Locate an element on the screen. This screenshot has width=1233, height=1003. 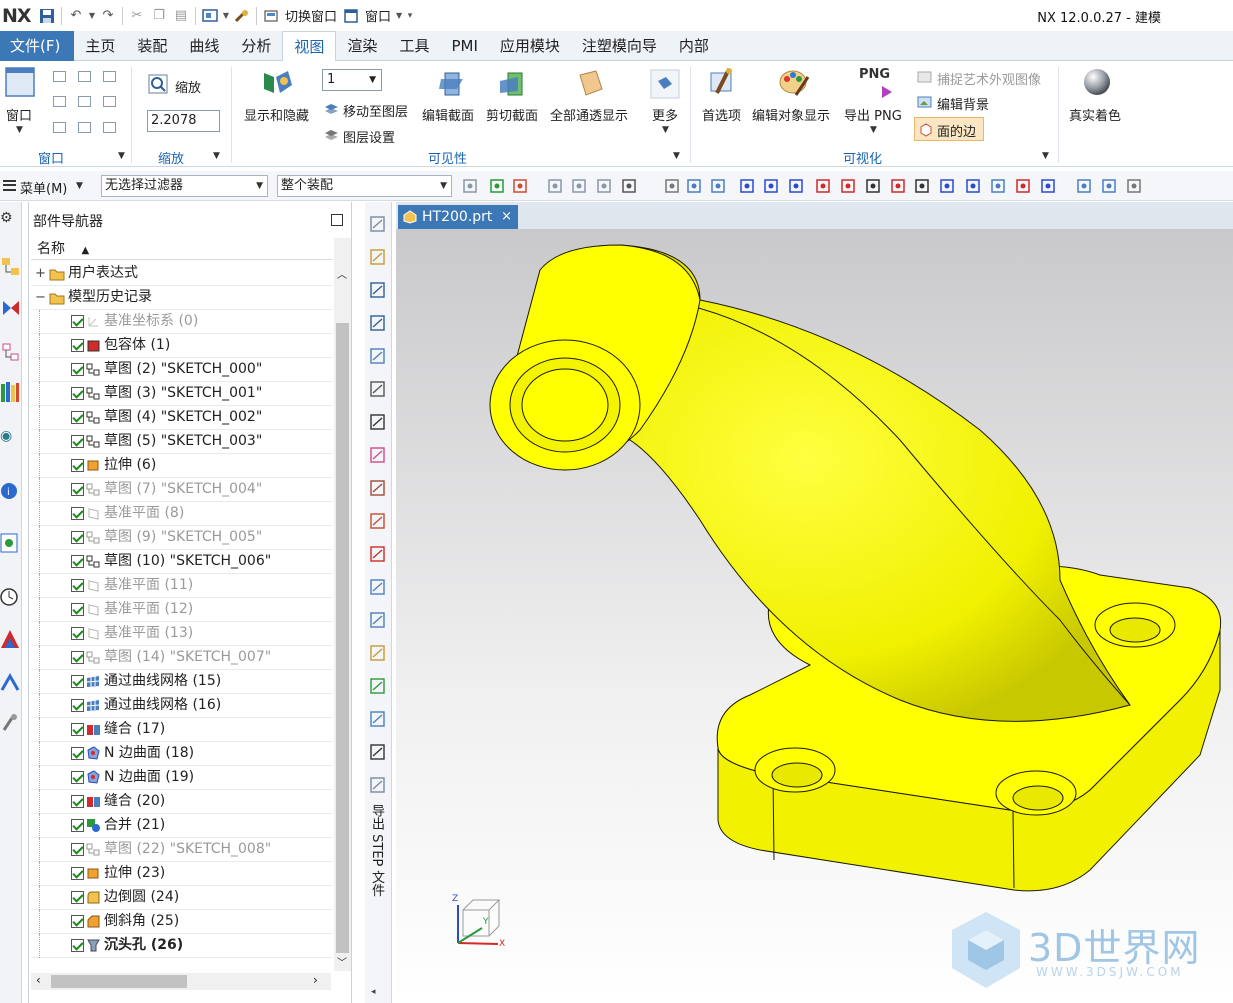
layer-settings-button: 图层设置 is located at coordinates (369, 136).